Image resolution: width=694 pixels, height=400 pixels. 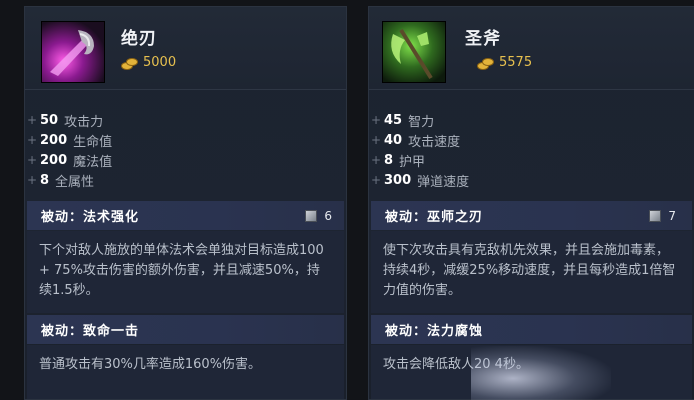 What do you see at coordinates (90, 331) in the screenshot?
I see `ability-title: 被动：致命一击` at bounding box center [90, 331].